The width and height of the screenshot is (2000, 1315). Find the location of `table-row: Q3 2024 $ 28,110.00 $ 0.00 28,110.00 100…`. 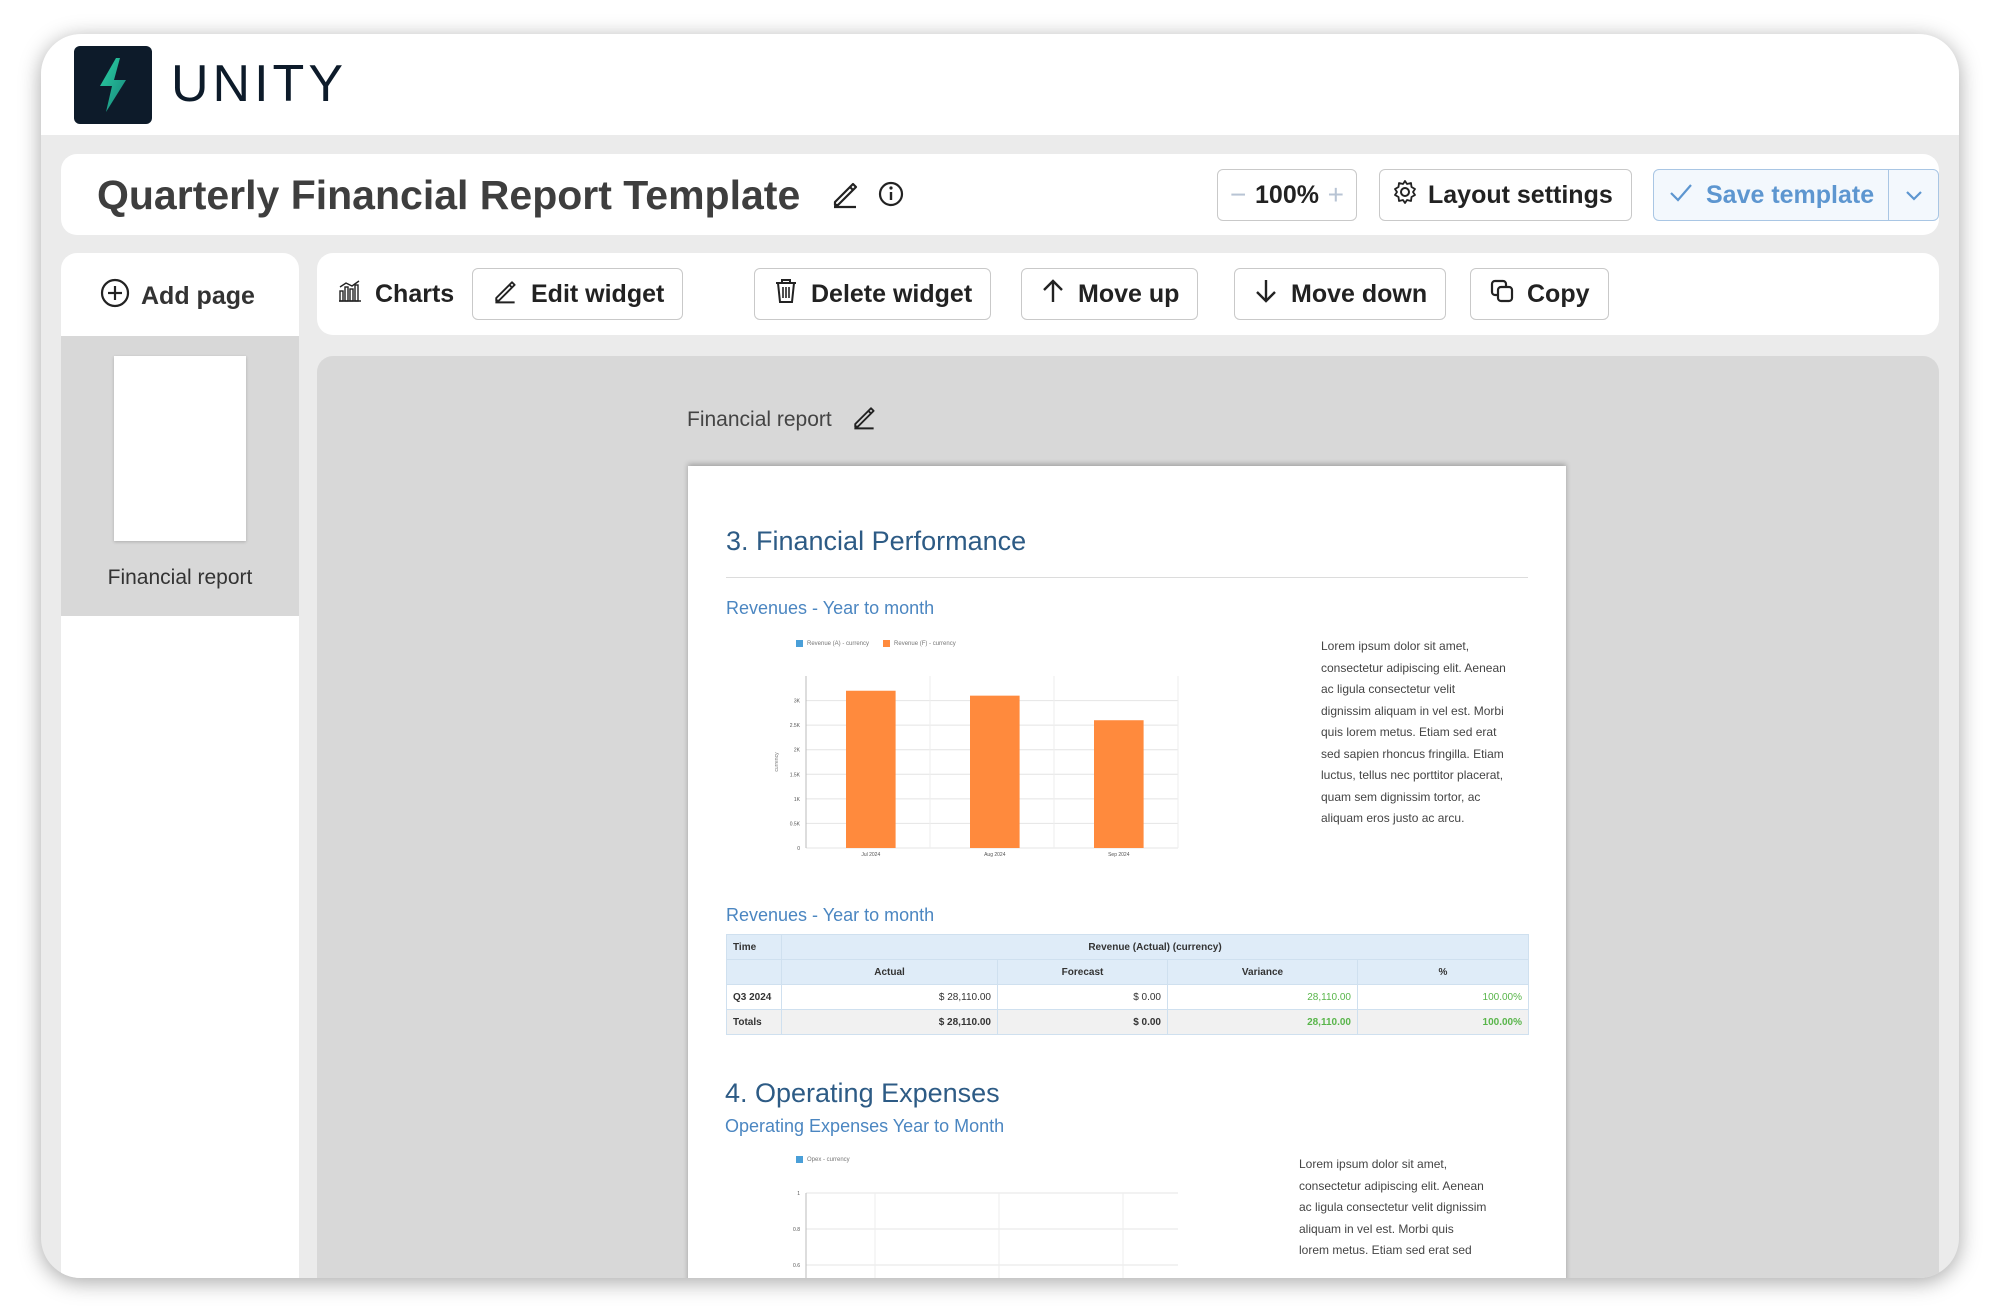

table-row: Q3 2024 $ 28,110.00 $ 0.00 28,110.00 100… is located at coordinates (1127, 997).